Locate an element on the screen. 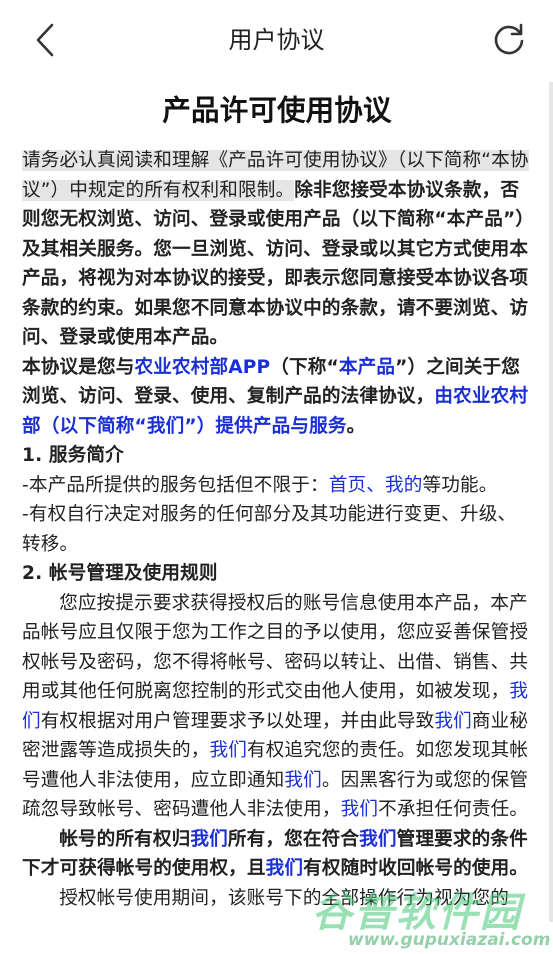 The image size is (553, 954). text: 的使用。 is located at coordinates (491, 868).